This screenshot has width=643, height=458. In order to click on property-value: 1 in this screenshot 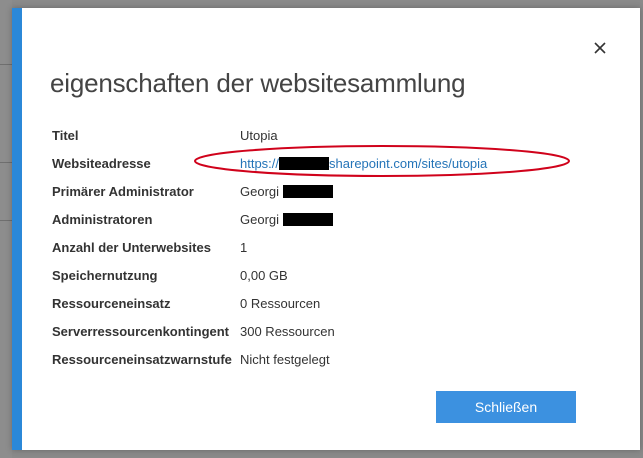, I will do `click(244, 247)`.